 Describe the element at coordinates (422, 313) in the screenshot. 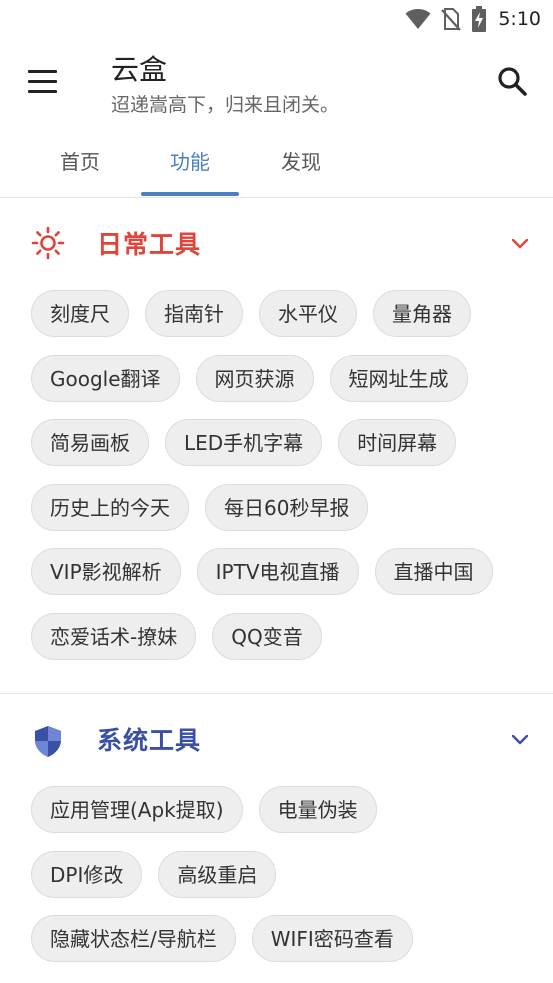

I see `tool-chip: 量角器` at that location.